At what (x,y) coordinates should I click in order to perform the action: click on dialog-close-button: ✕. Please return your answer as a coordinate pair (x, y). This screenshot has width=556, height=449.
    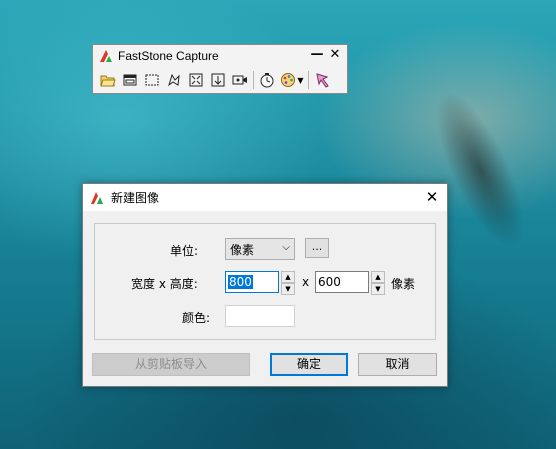
    Looking at the image, I should click on (432, 197).